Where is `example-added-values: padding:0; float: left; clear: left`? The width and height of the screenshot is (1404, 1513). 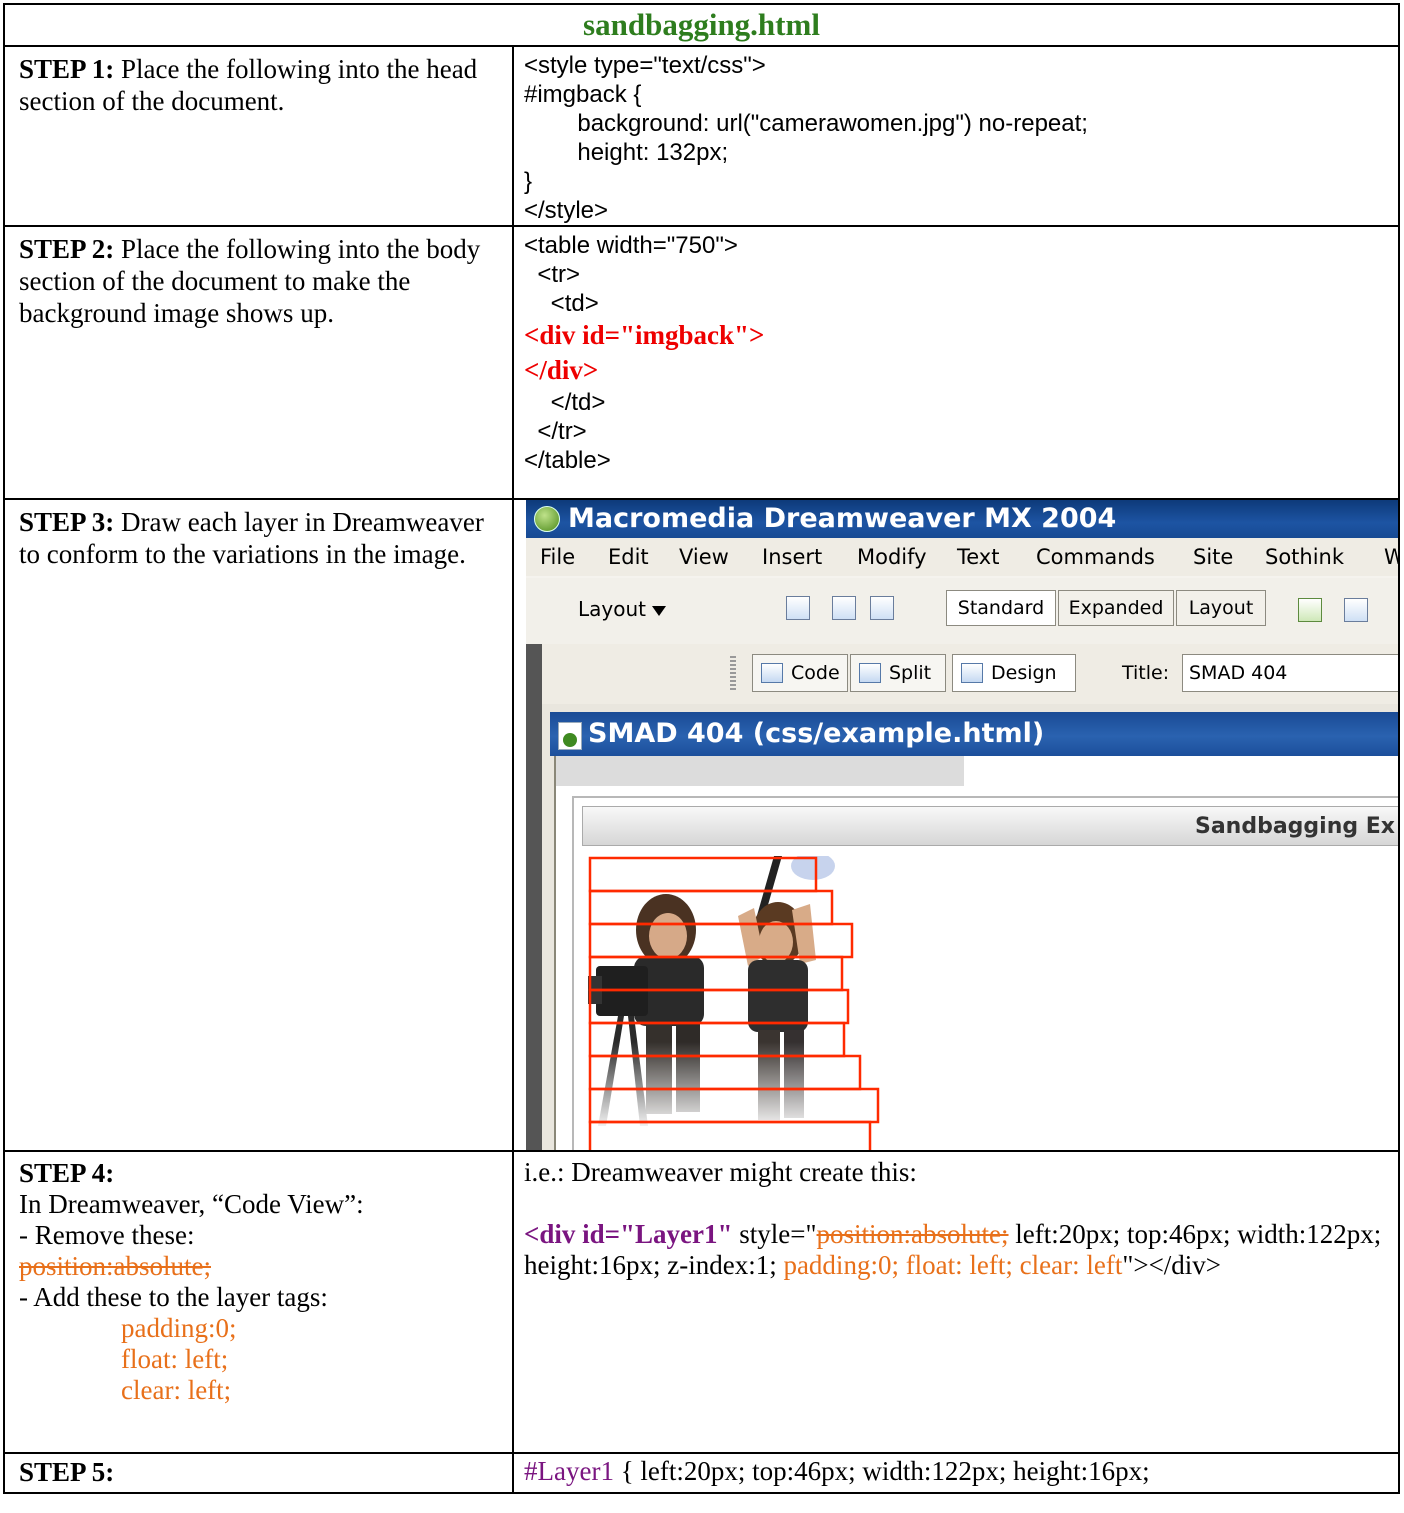 example-added-values: padding:0; float: left; clear: left is located at coordinates (953, 1265).